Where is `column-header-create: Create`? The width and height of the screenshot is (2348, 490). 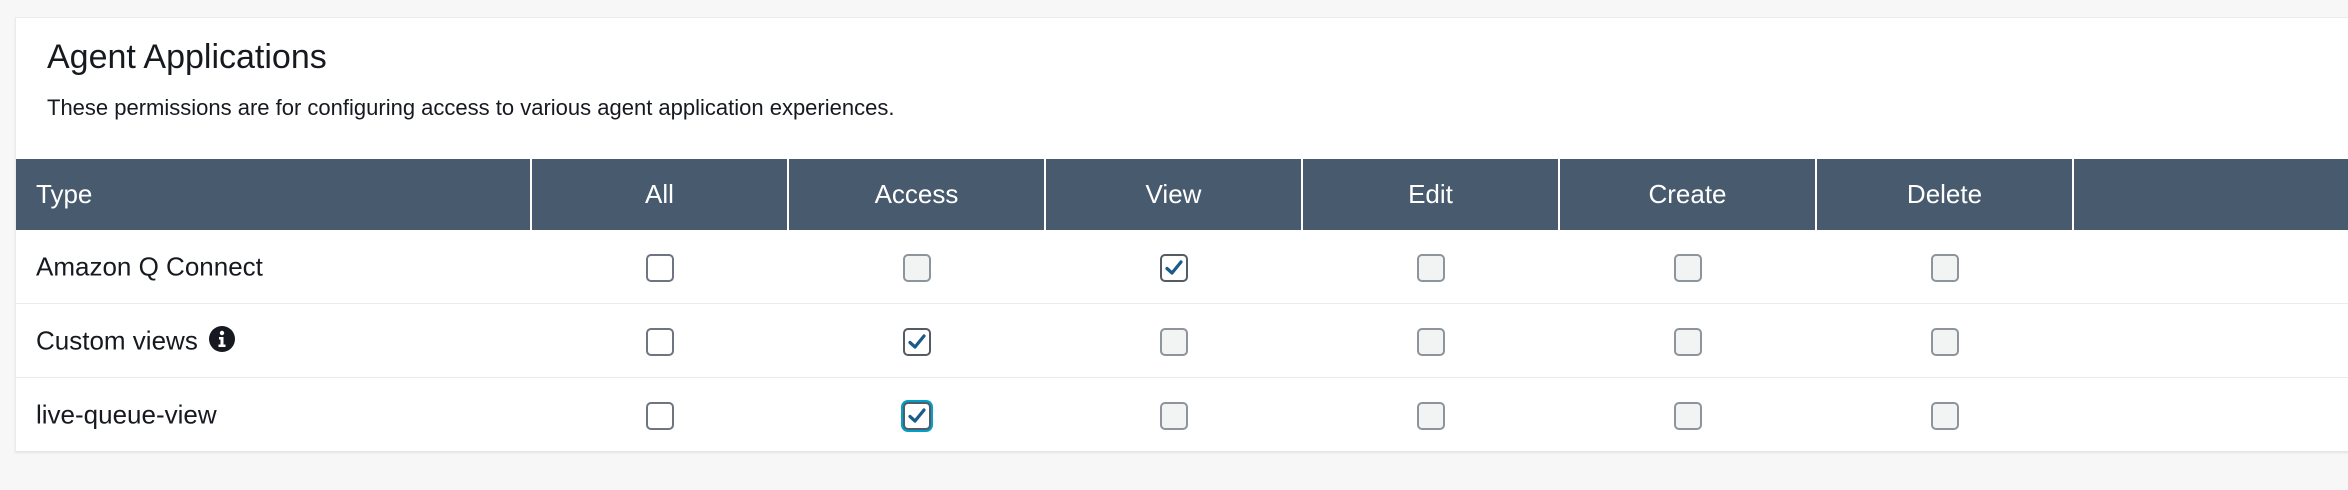 column-header-create: Create is located at coordinates (1688, 194).